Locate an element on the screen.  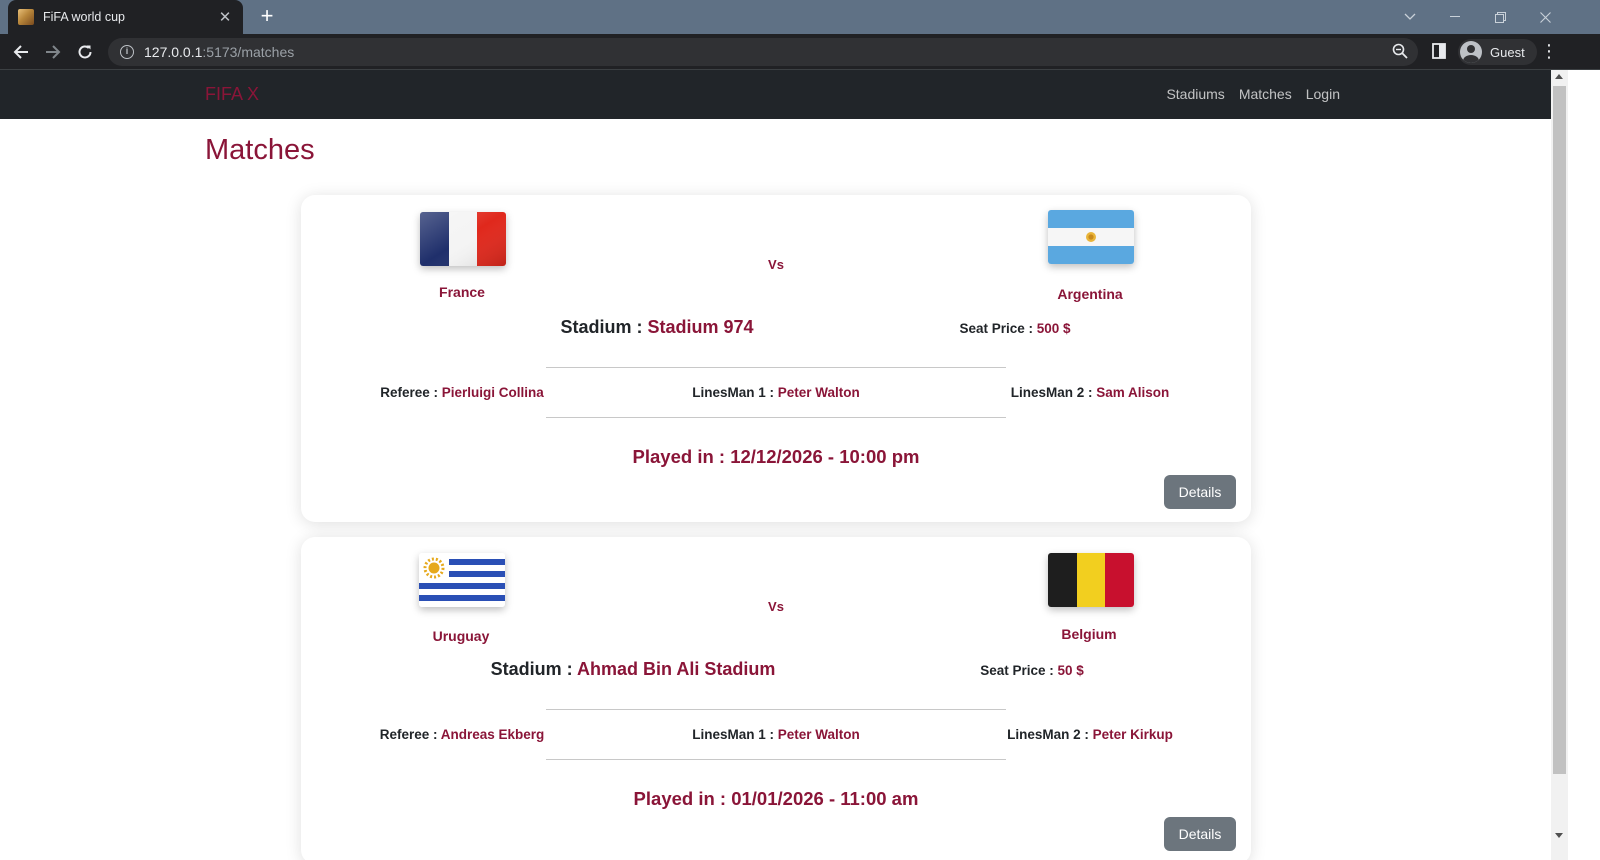
tab-close-icon: ✕ is located at coordinates (225, 17).